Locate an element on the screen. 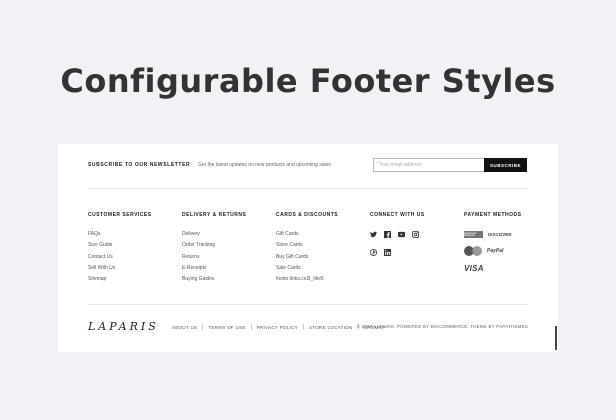 This screenshot has width=616, height=420. bottom-link-about-us: ABOUT US is located at coordinates (184, 327).